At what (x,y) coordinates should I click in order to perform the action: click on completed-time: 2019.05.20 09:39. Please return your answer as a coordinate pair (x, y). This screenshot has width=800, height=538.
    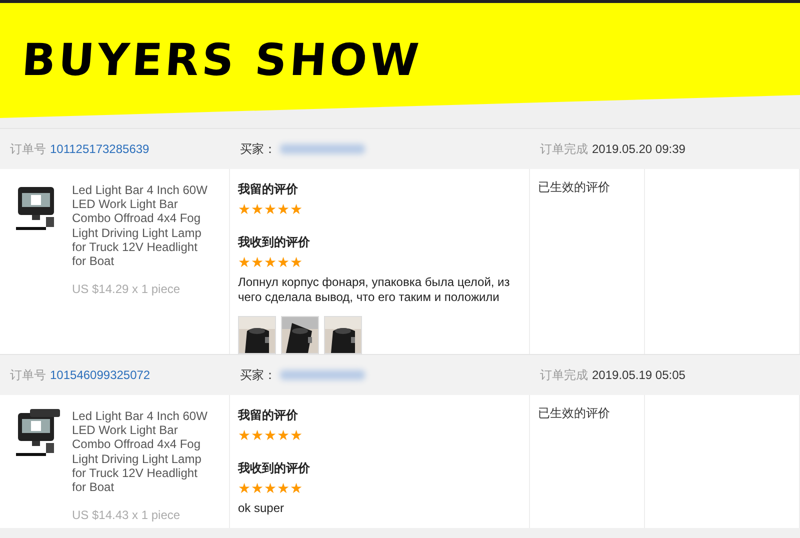
    Looking at the image, I should click on (639, 149).